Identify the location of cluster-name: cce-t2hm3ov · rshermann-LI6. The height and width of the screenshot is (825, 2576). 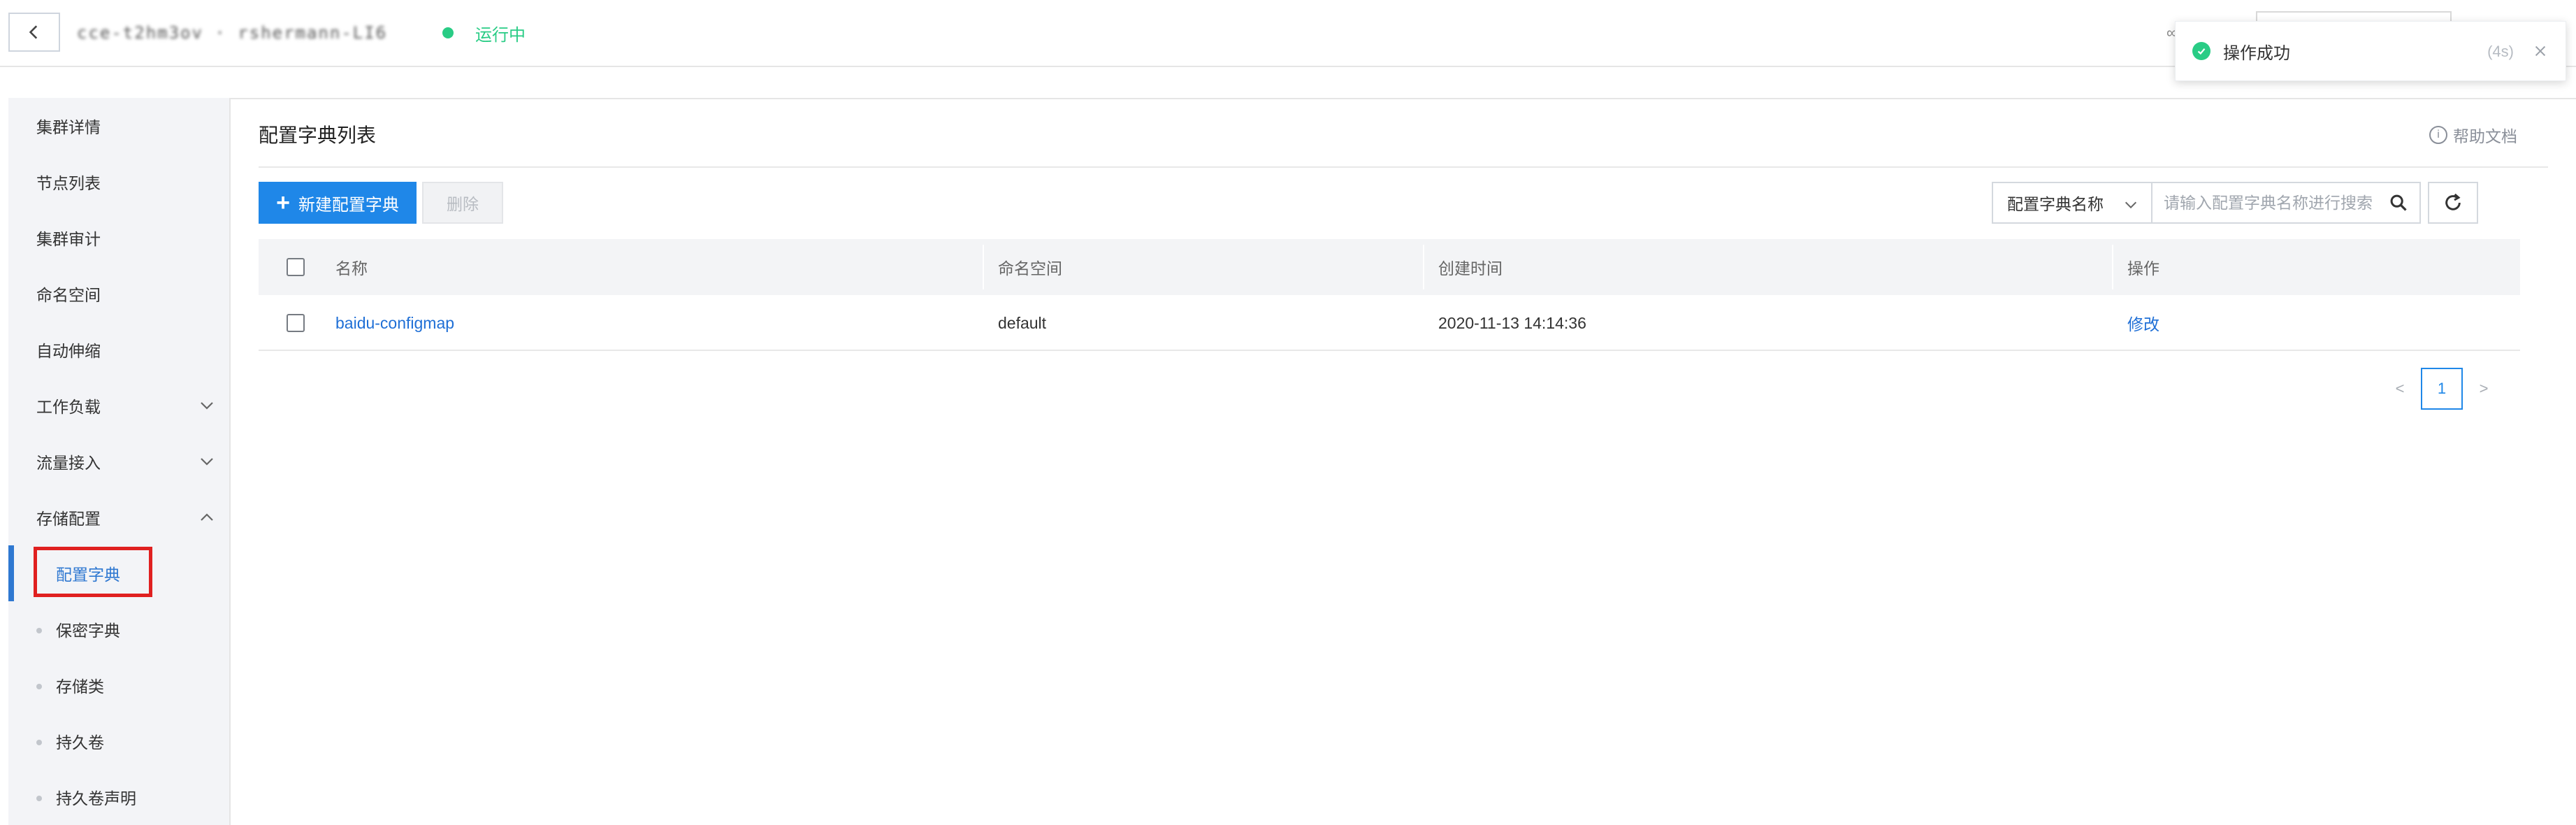
(233, 33).